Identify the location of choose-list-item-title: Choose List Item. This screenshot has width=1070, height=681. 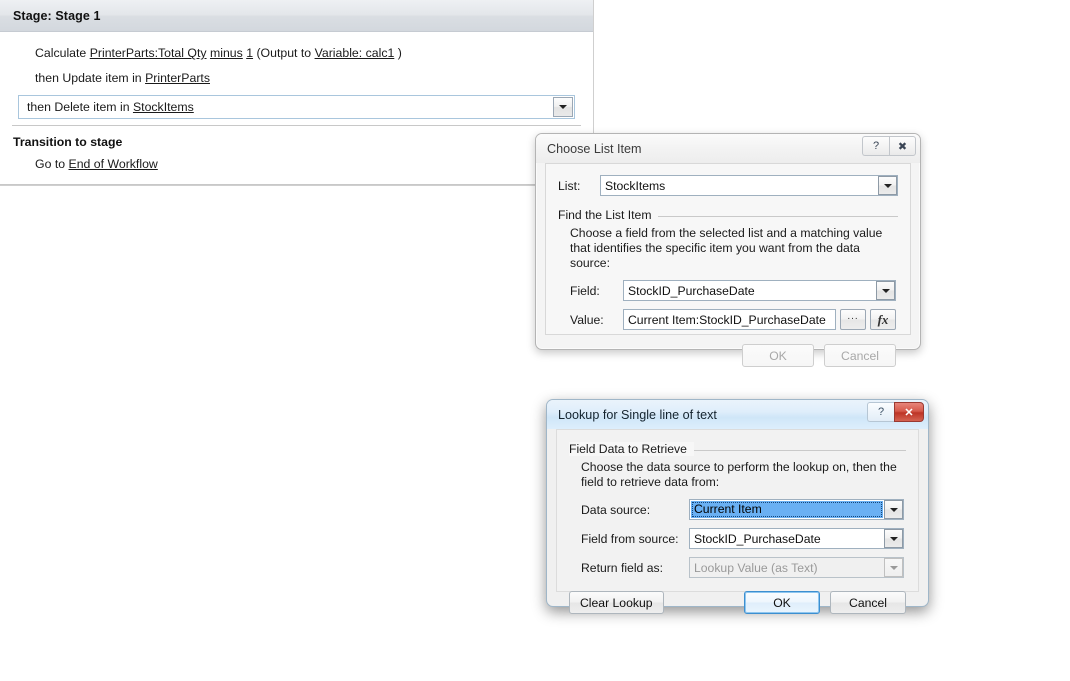
(594, 148).